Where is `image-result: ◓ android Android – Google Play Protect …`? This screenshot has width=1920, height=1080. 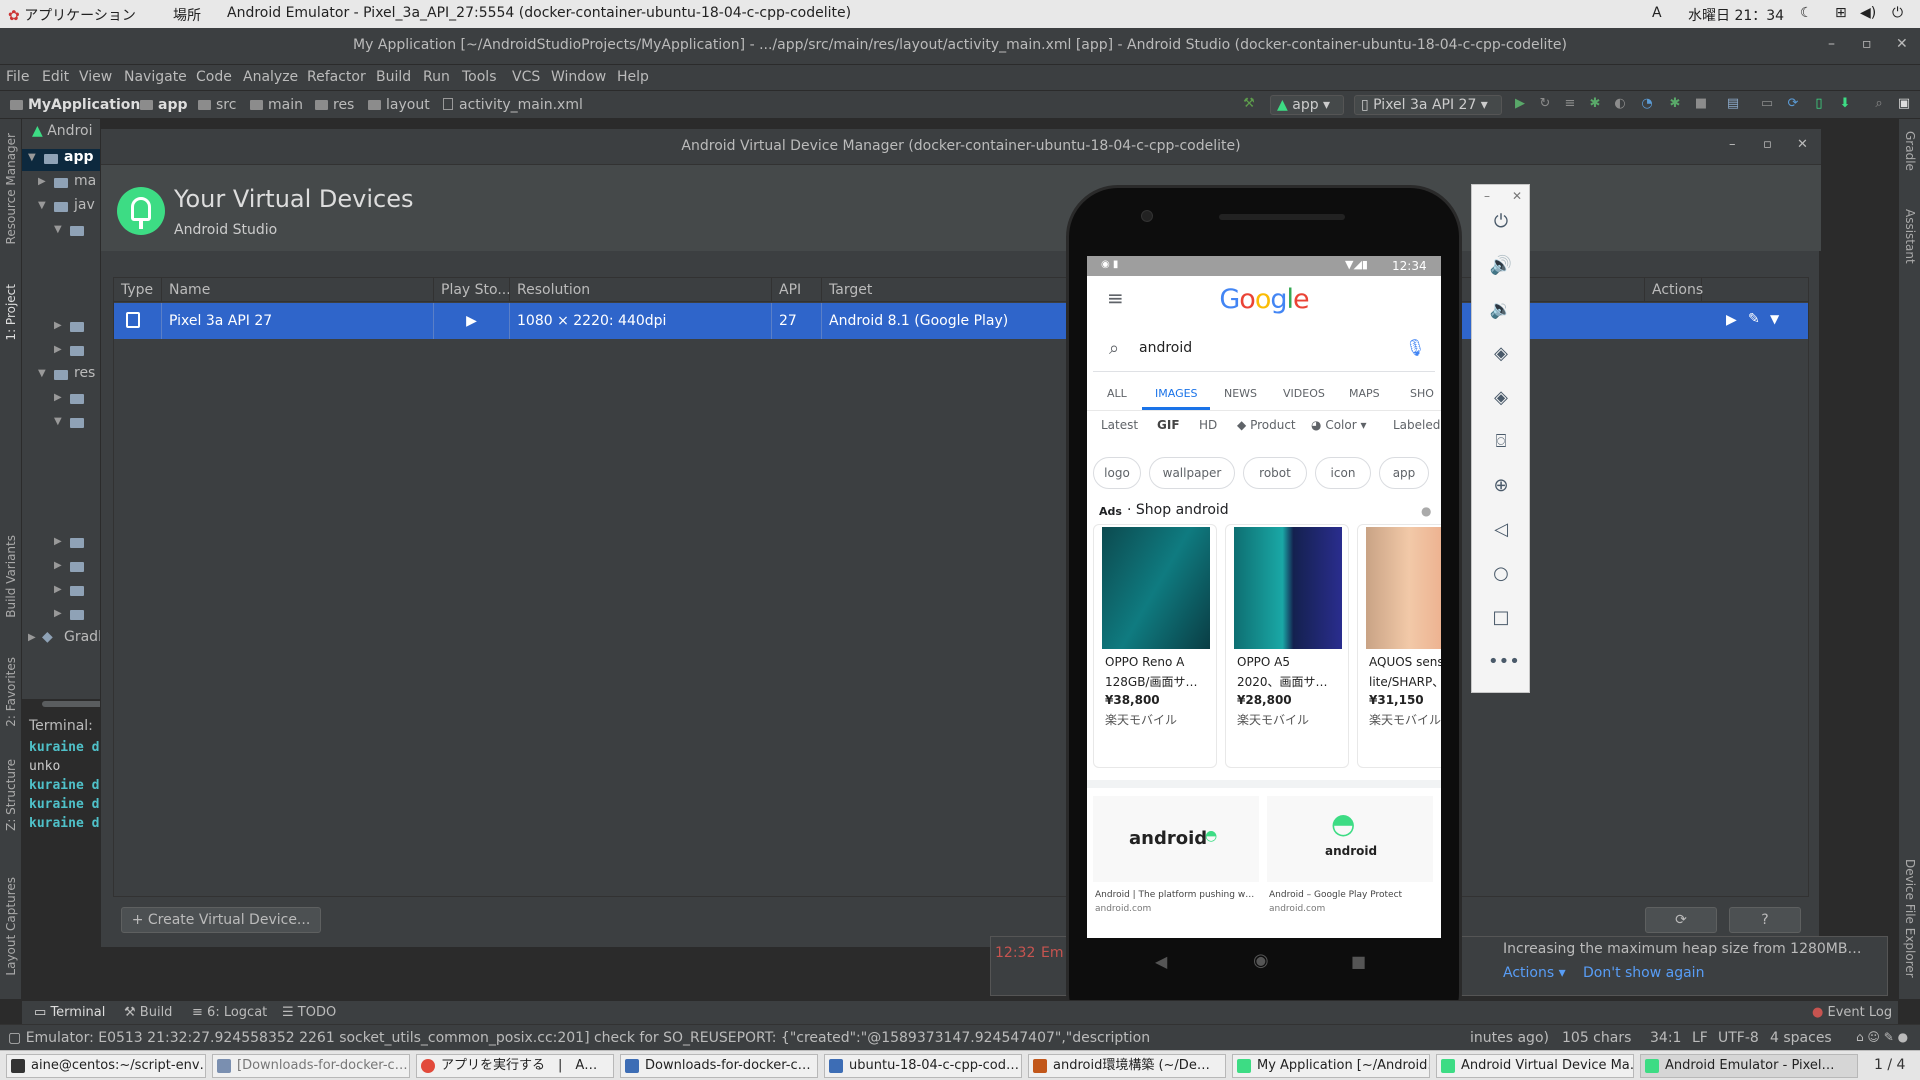 image-result: ◓ android Android – Google Play Protect … is located at coordinates (1350, 862).